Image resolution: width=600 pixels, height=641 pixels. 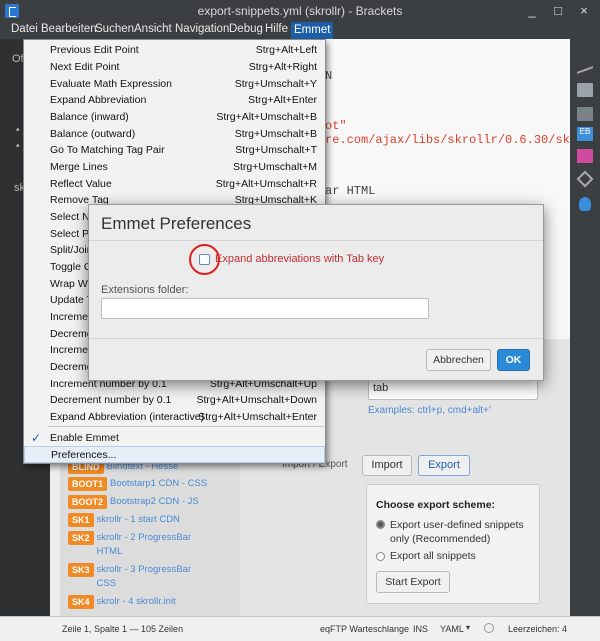 I want to click on menu-item: Next Edit Point Strg+Alt+Right, so click(x=174, y=67).